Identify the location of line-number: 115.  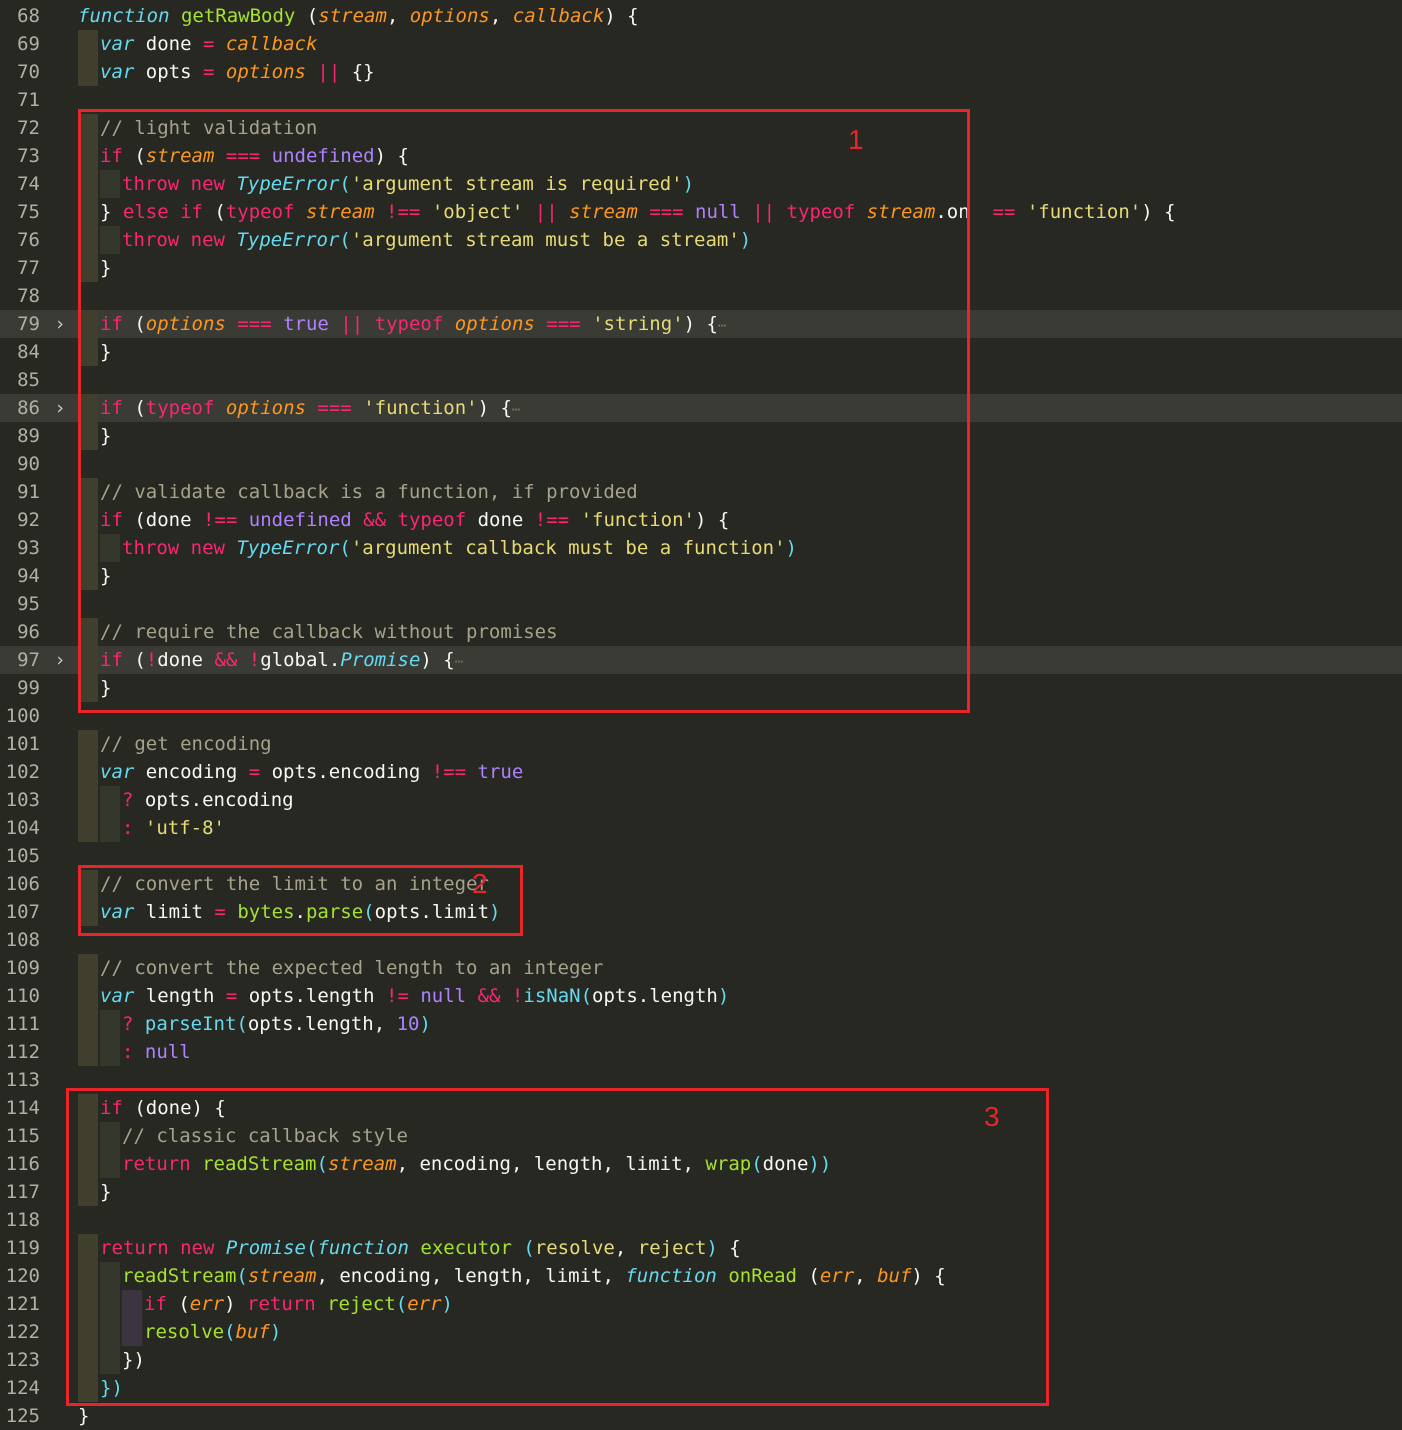
(22, 1136).